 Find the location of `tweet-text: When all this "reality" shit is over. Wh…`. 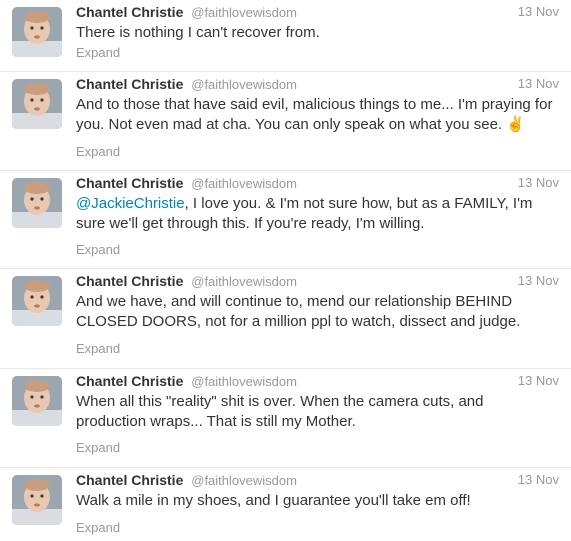

tweet-text: When all this "reality" shit is over. Wh… is located at coordinates (280, 411).